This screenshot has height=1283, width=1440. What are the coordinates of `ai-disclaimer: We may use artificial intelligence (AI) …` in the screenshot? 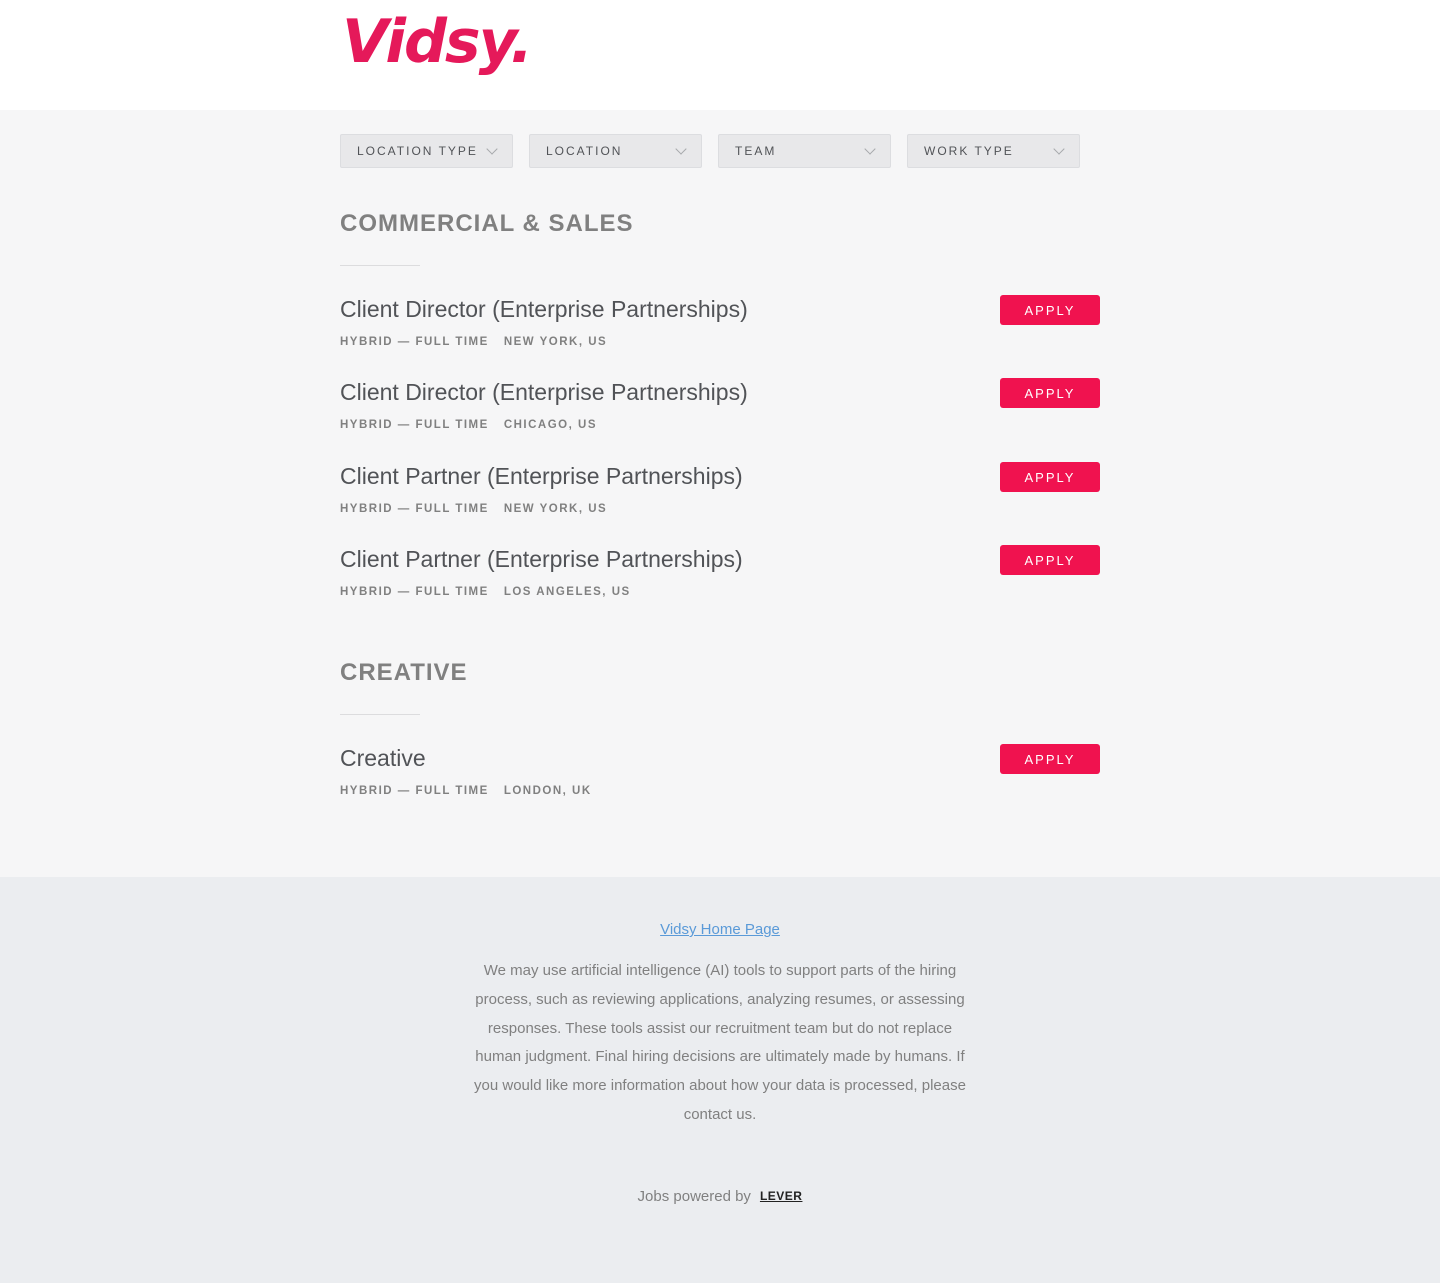 It's located at (720, 1042).